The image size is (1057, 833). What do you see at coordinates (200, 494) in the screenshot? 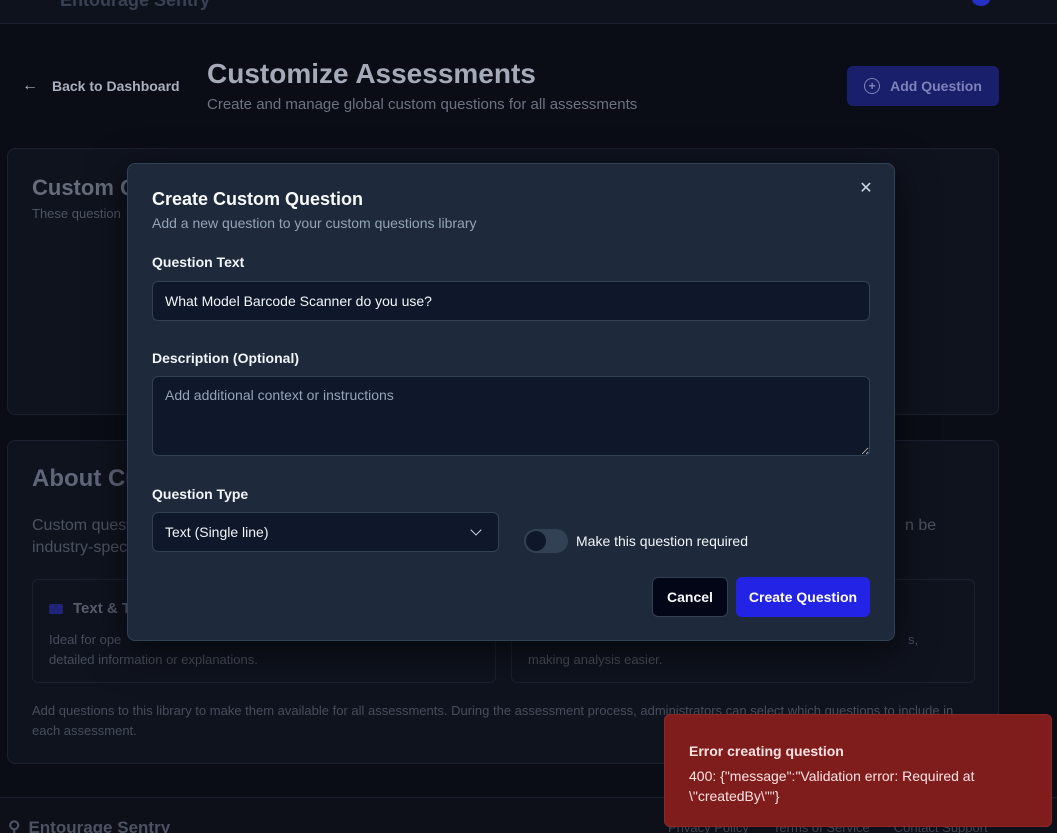
I see `question-type-label: Question Type` at bounding box center [200, 494].